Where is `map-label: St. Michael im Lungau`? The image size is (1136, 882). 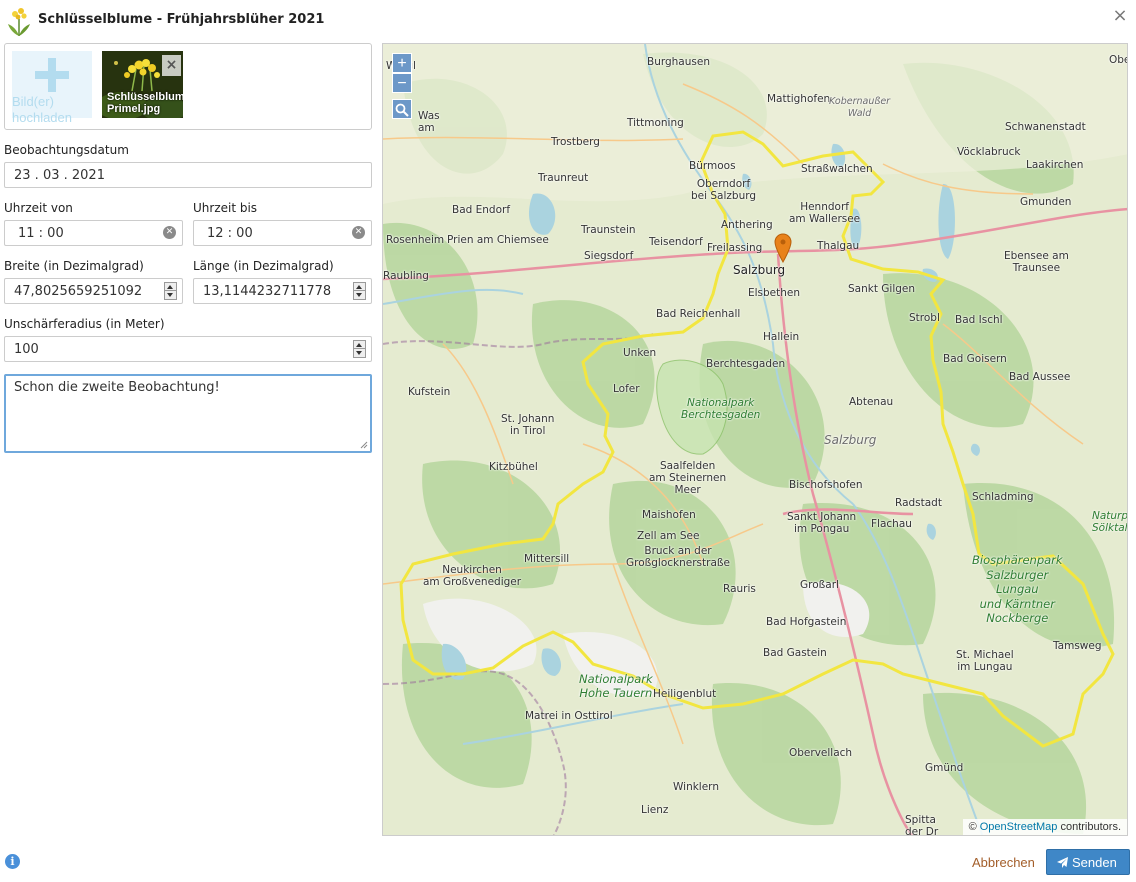 map-label: St. Michael im Lungau is located at coordinates (985, 661).